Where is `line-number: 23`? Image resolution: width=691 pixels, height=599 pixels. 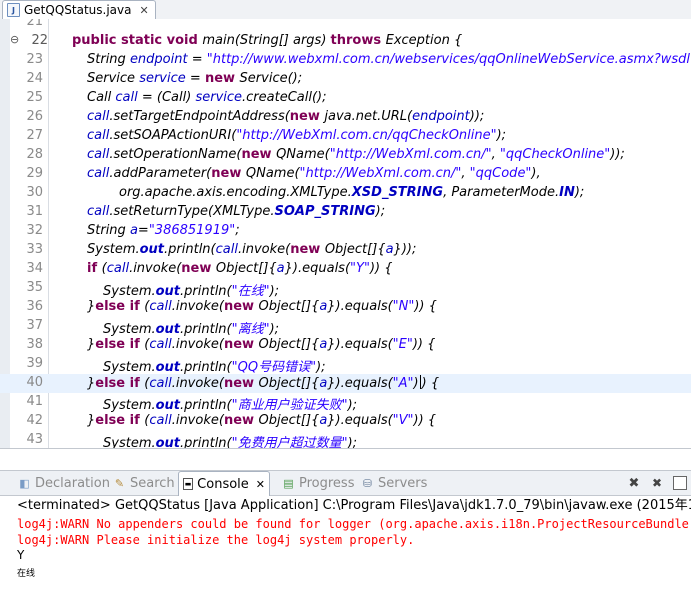 line-number: 23 is located at coordinates (34, 59).